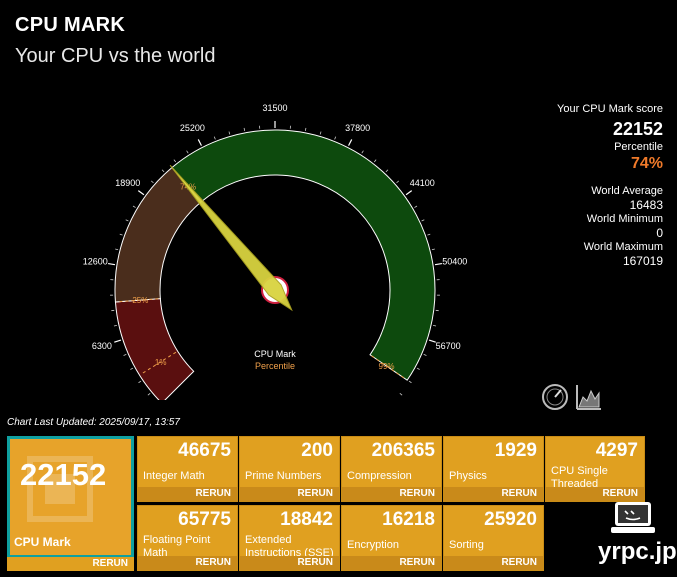 Image resolution: width=677 pixels, height=577 pixels. Describe the element at coordinates (373, 545) in the screenshot. I see `encryption-label: Encryption` at that location.